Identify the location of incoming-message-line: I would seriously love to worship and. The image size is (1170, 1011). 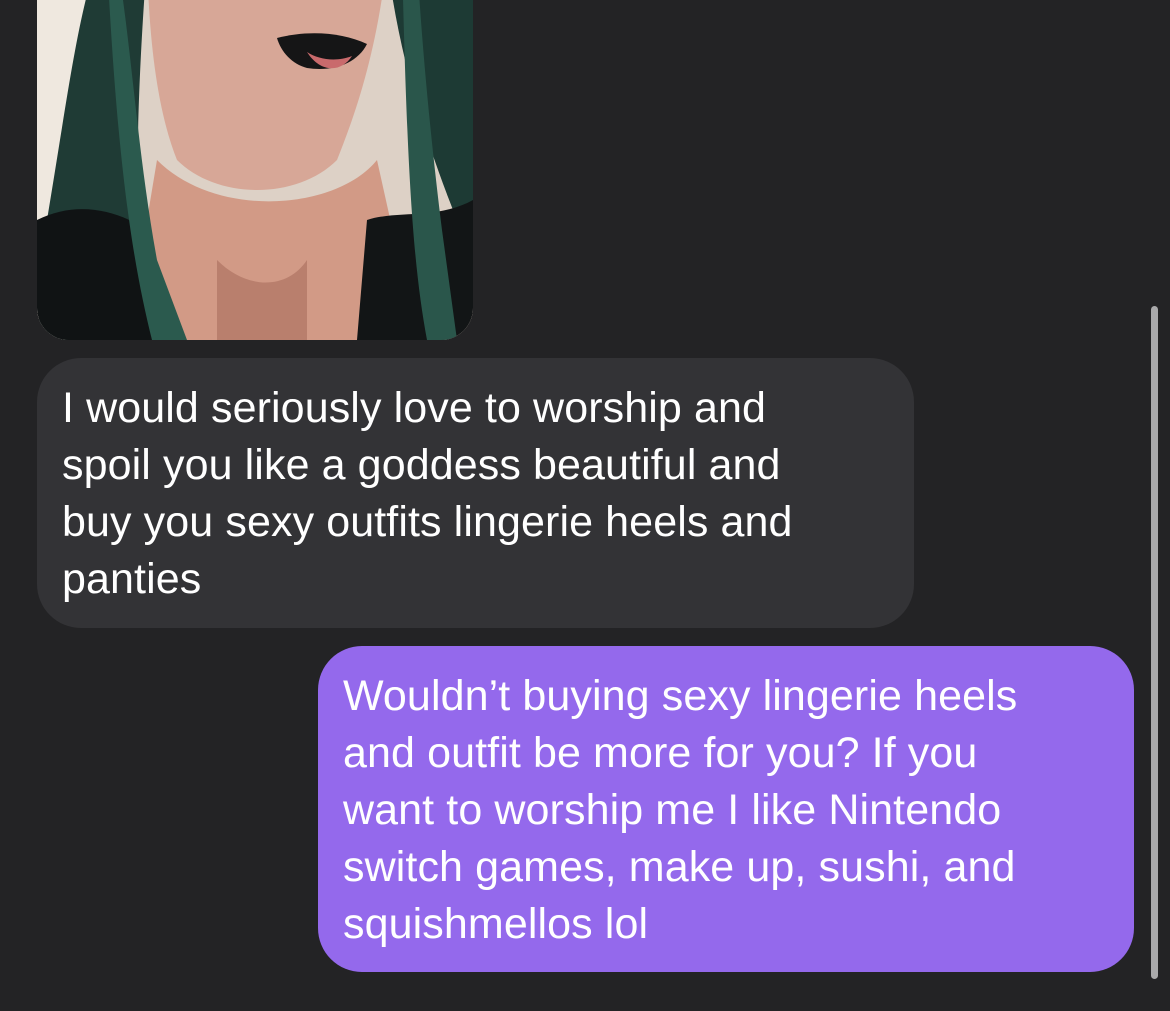
(414, 408).